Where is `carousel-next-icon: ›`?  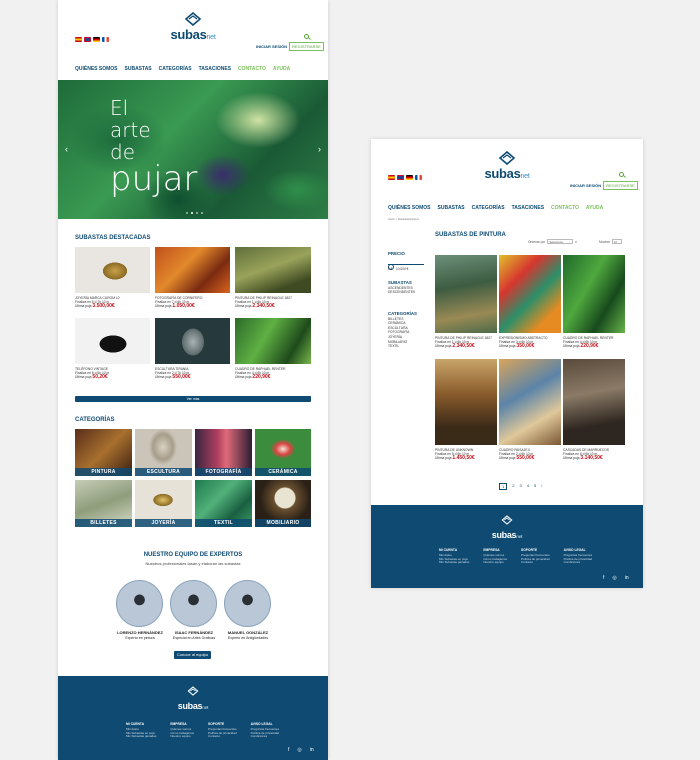
carousel-next-icon: › is located at coordinates (319, 149).